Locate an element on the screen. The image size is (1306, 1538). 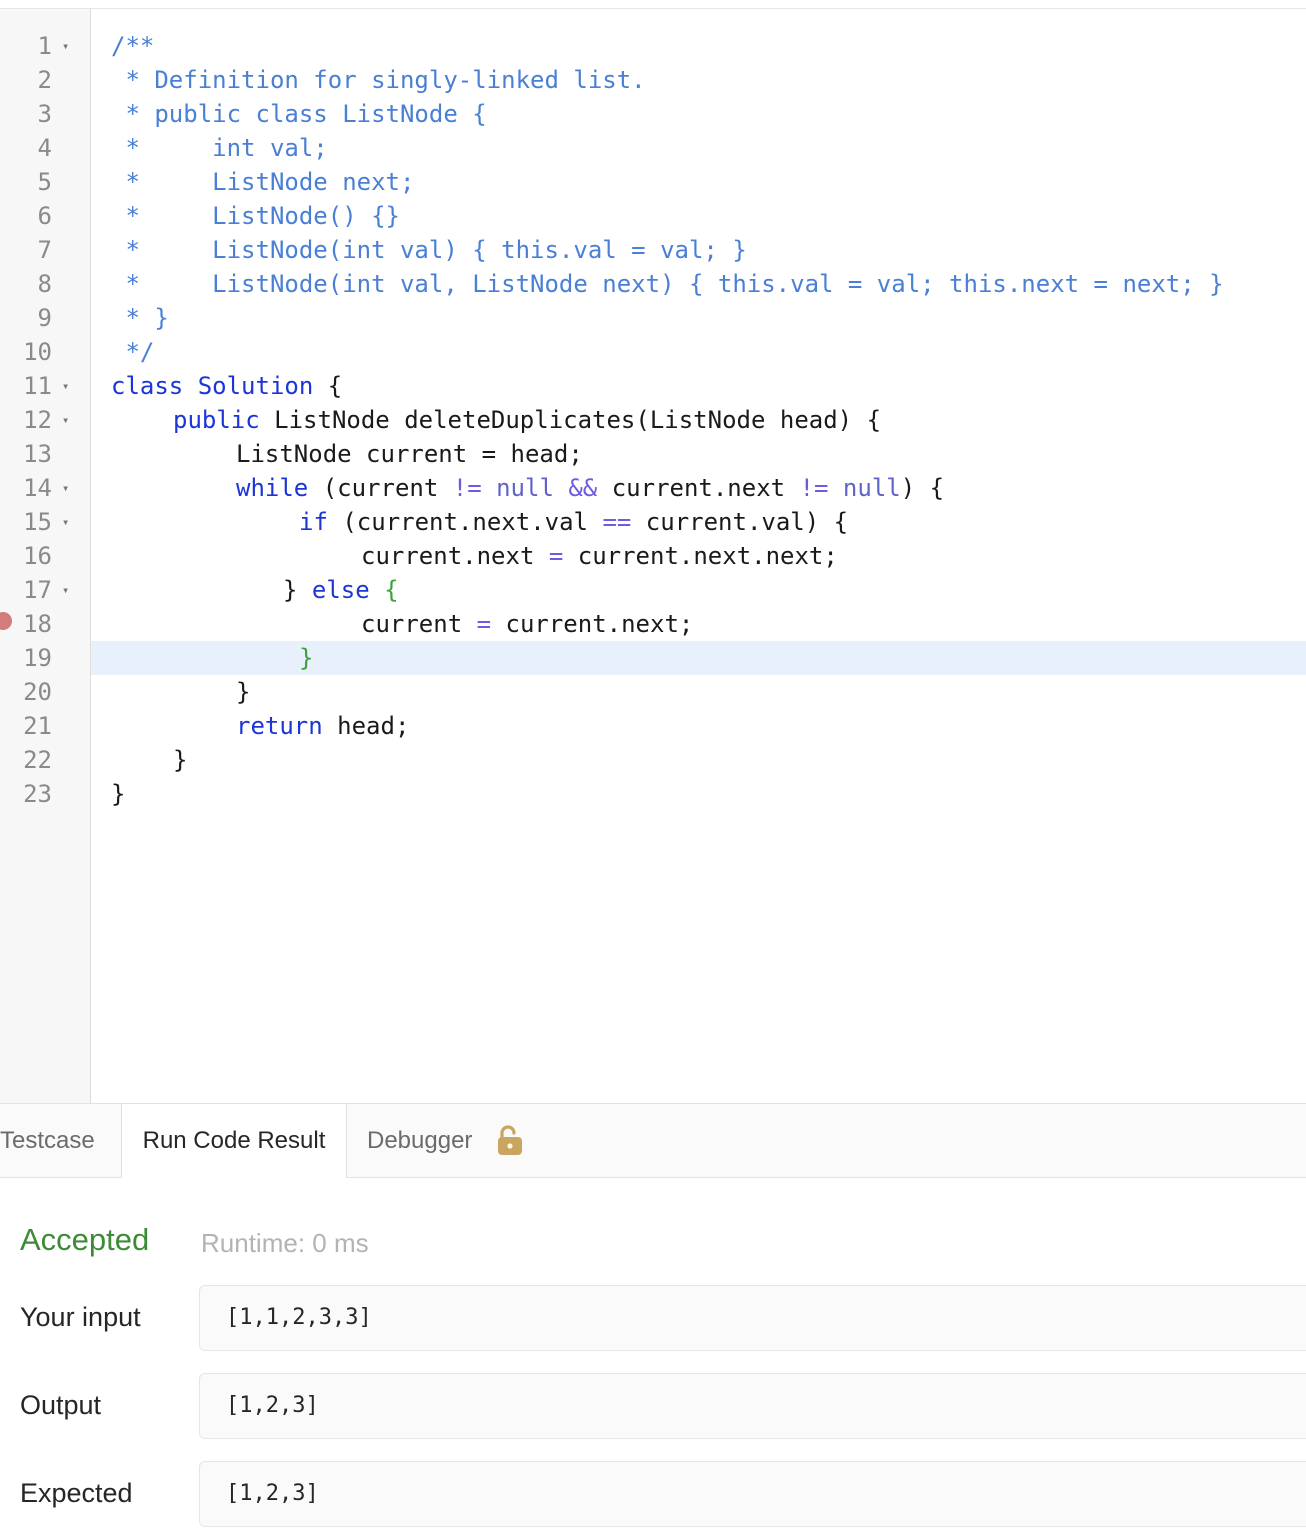
matched-brace-open: { is located at coordinates (391, 590).